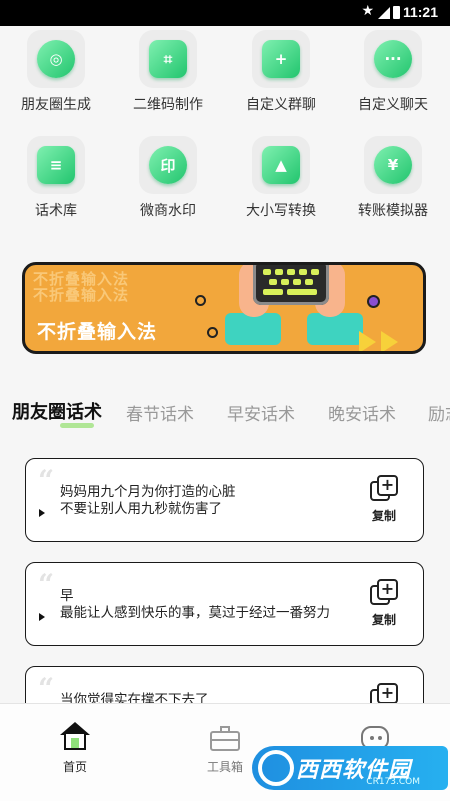 This screenshot has height=801, width=450. Describe the element at coordinates (367, 11) in the screenshot. I see `star-icon: ★` at that location.